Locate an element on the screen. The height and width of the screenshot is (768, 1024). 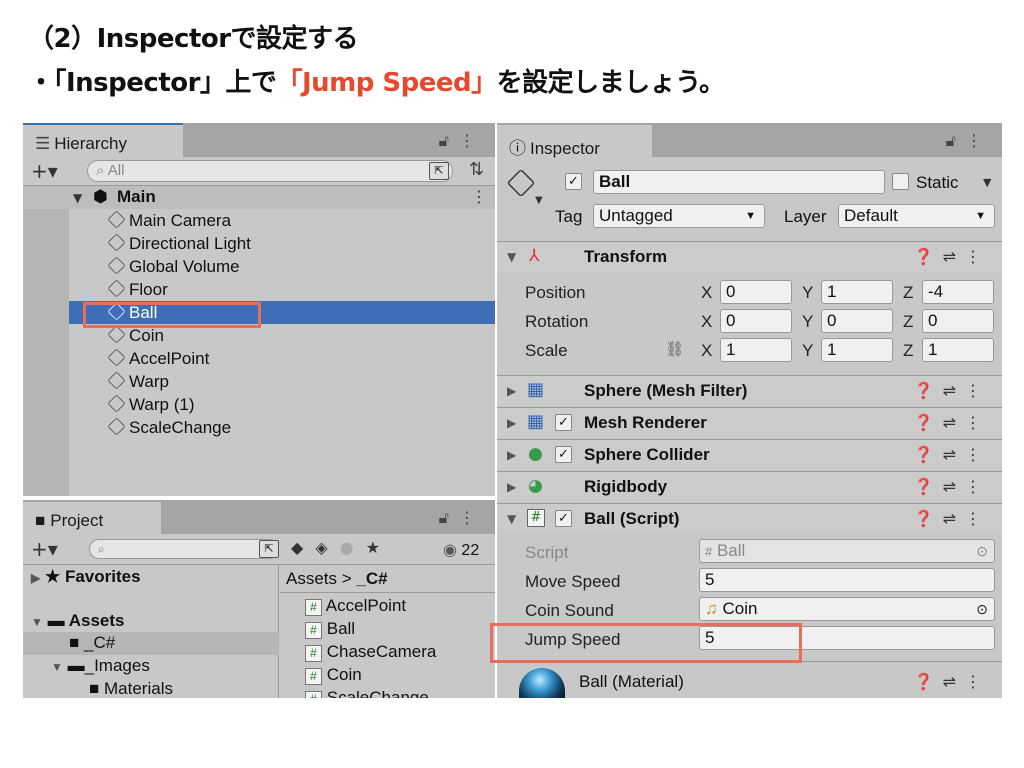
component-sphere-collider-header: ▶ ● ✓ Sphere Collider ❓⇌⋮ is located at coordinates (749, 454).